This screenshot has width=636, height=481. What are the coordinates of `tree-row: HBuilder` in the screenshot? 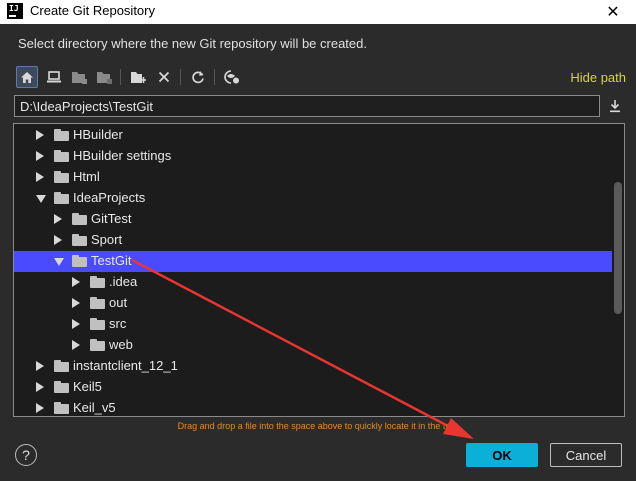 It's located at (313, 135).